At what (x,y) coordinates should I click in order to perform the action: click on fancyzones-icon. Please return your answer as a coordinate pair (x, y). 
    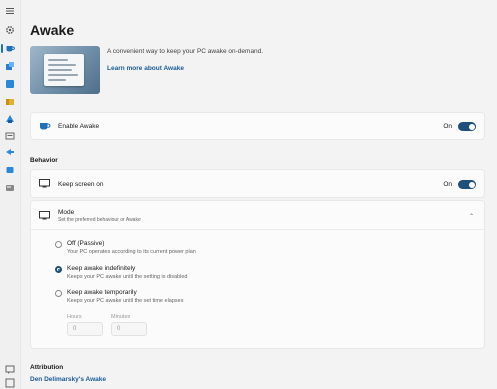
    Looking at the image, I should click on (10, 102).